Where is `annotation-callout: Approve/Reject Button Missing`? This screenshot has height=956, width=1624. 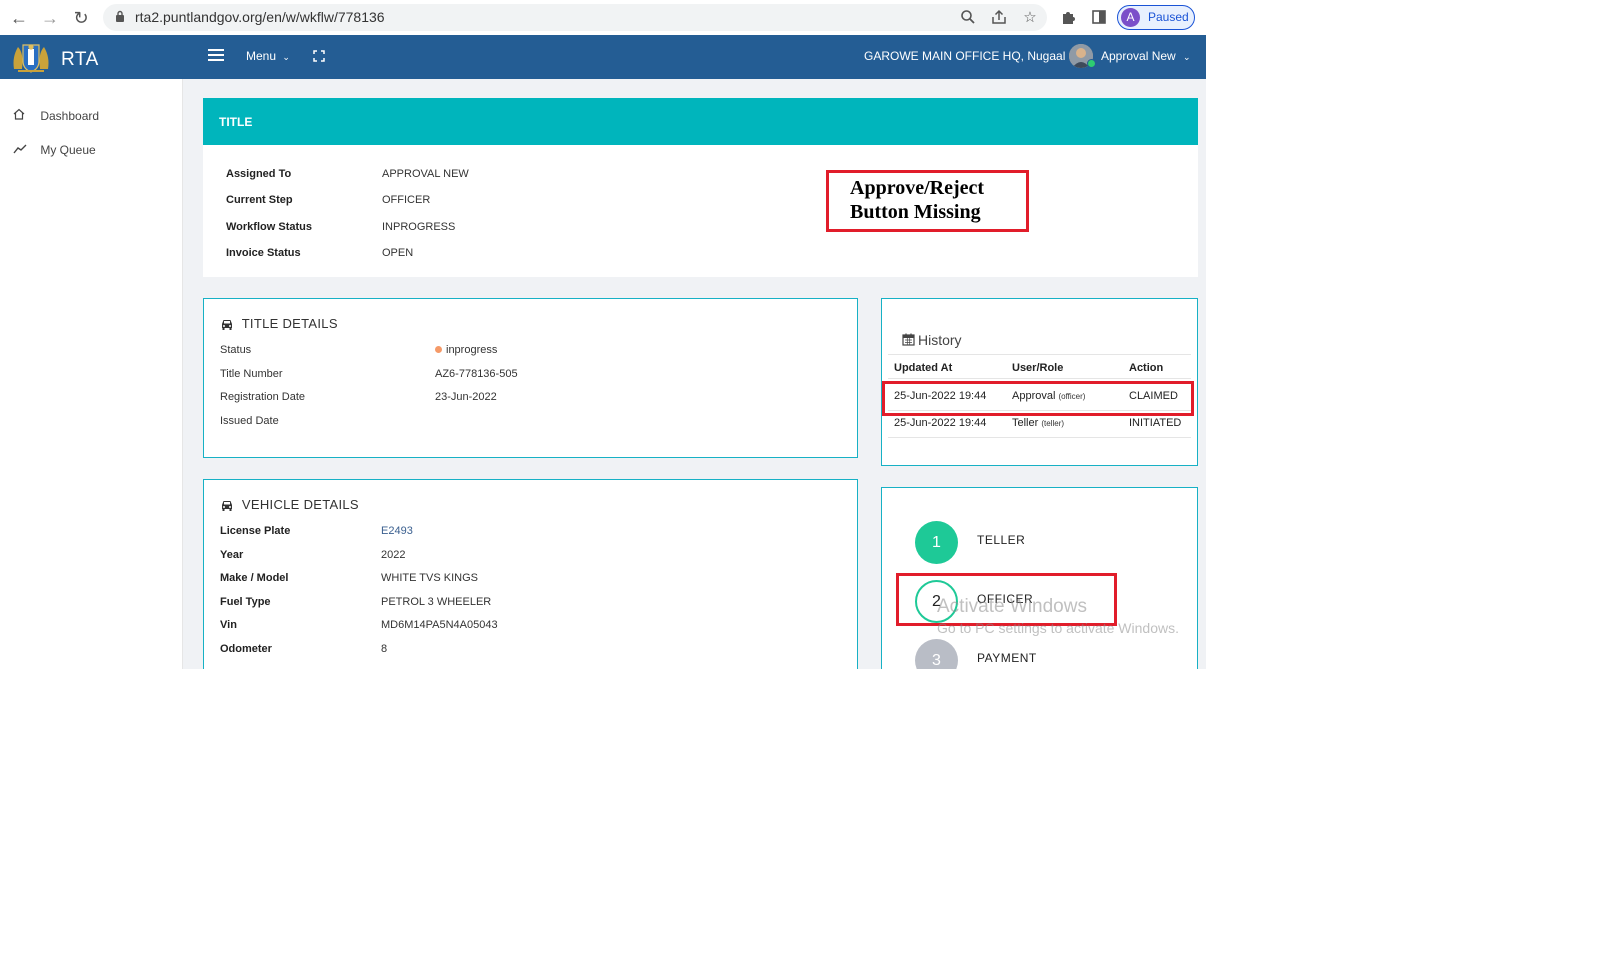 annotation-callout: Approve/Reject Button Missing is located at coordinates (927, 201).